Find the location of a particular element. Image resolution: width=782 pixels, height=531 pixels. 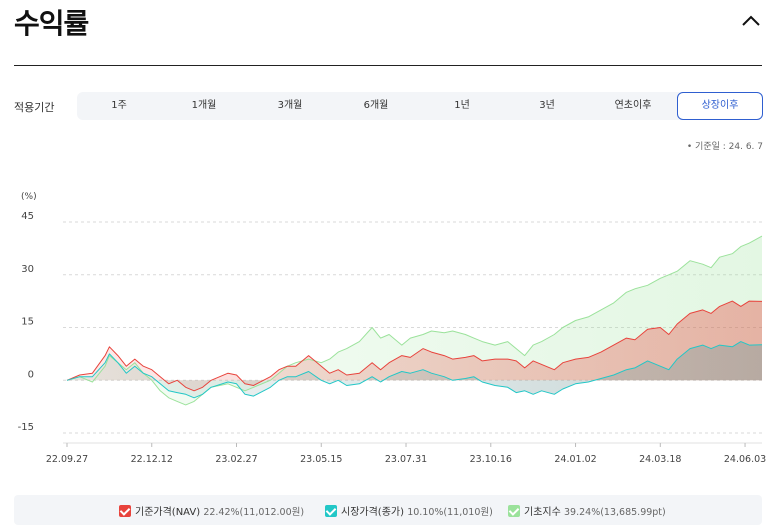

y-axis-label: (%) is located at coordinates (29, 197).